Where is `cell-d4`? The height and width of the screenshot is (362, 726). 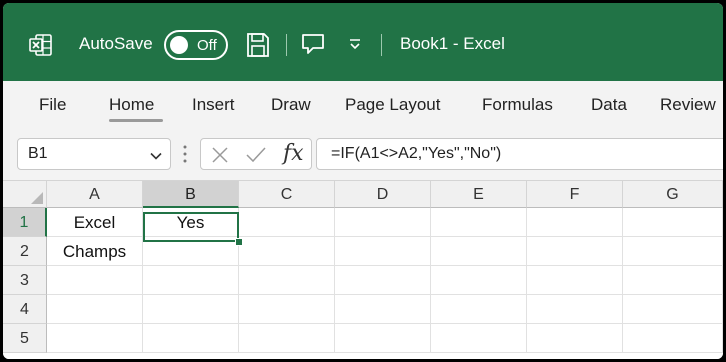 cell-d4 is located at coordinates (383, 309).